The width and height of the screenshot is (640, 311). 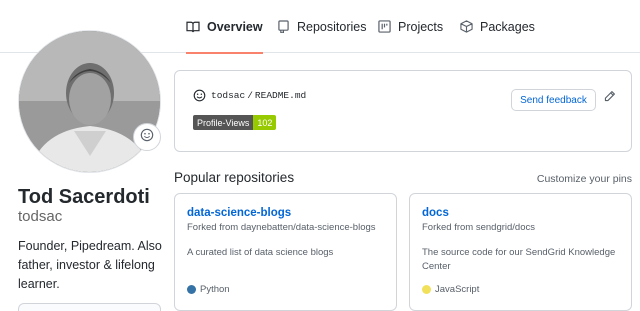 What do you see at coordinates (228, 95) in the screenshot?
I see `readme-user-link: todsac` at bounding box center [228, 95].